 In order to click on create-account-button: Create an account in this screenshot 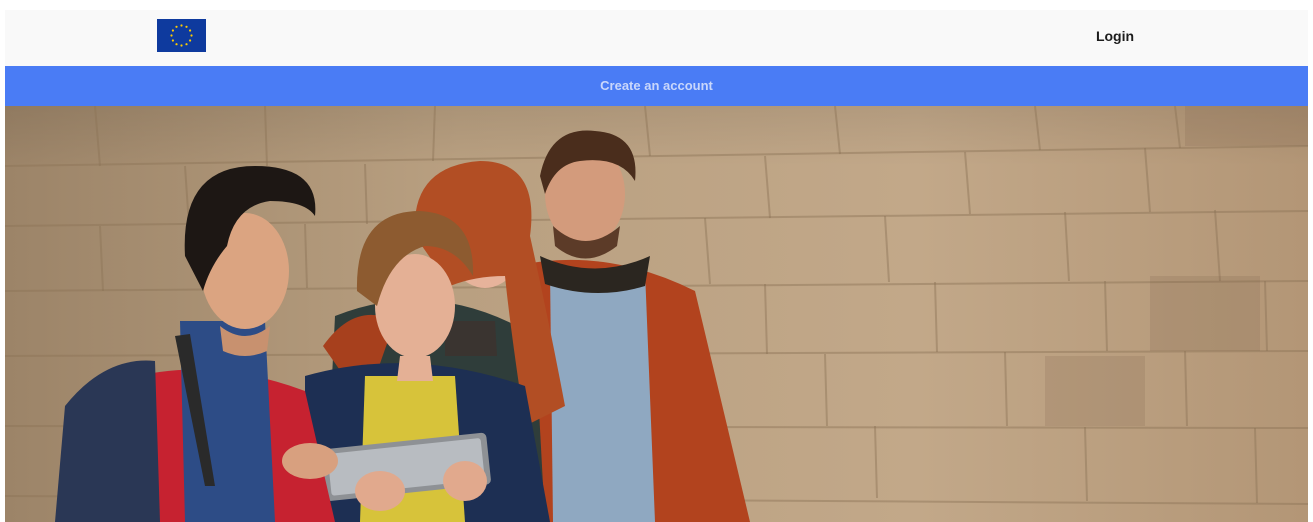, I will do `click(656, 86)`.